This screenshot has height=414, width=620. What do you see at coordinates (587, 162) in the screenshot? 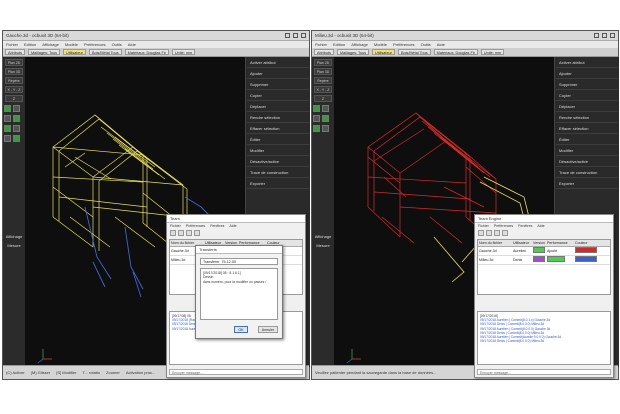
I see `desactive-button: Désactive/active` at bounding box center [587, 162].